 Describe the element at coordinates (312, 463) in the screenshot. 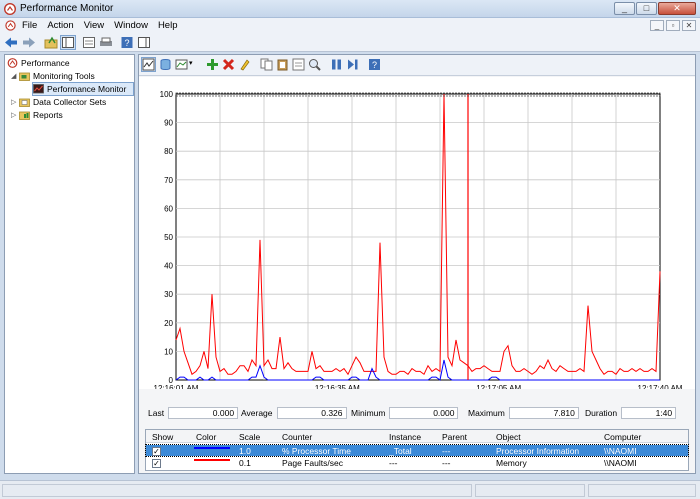

I see `counter-cell: Page Faults/sec` at that location.